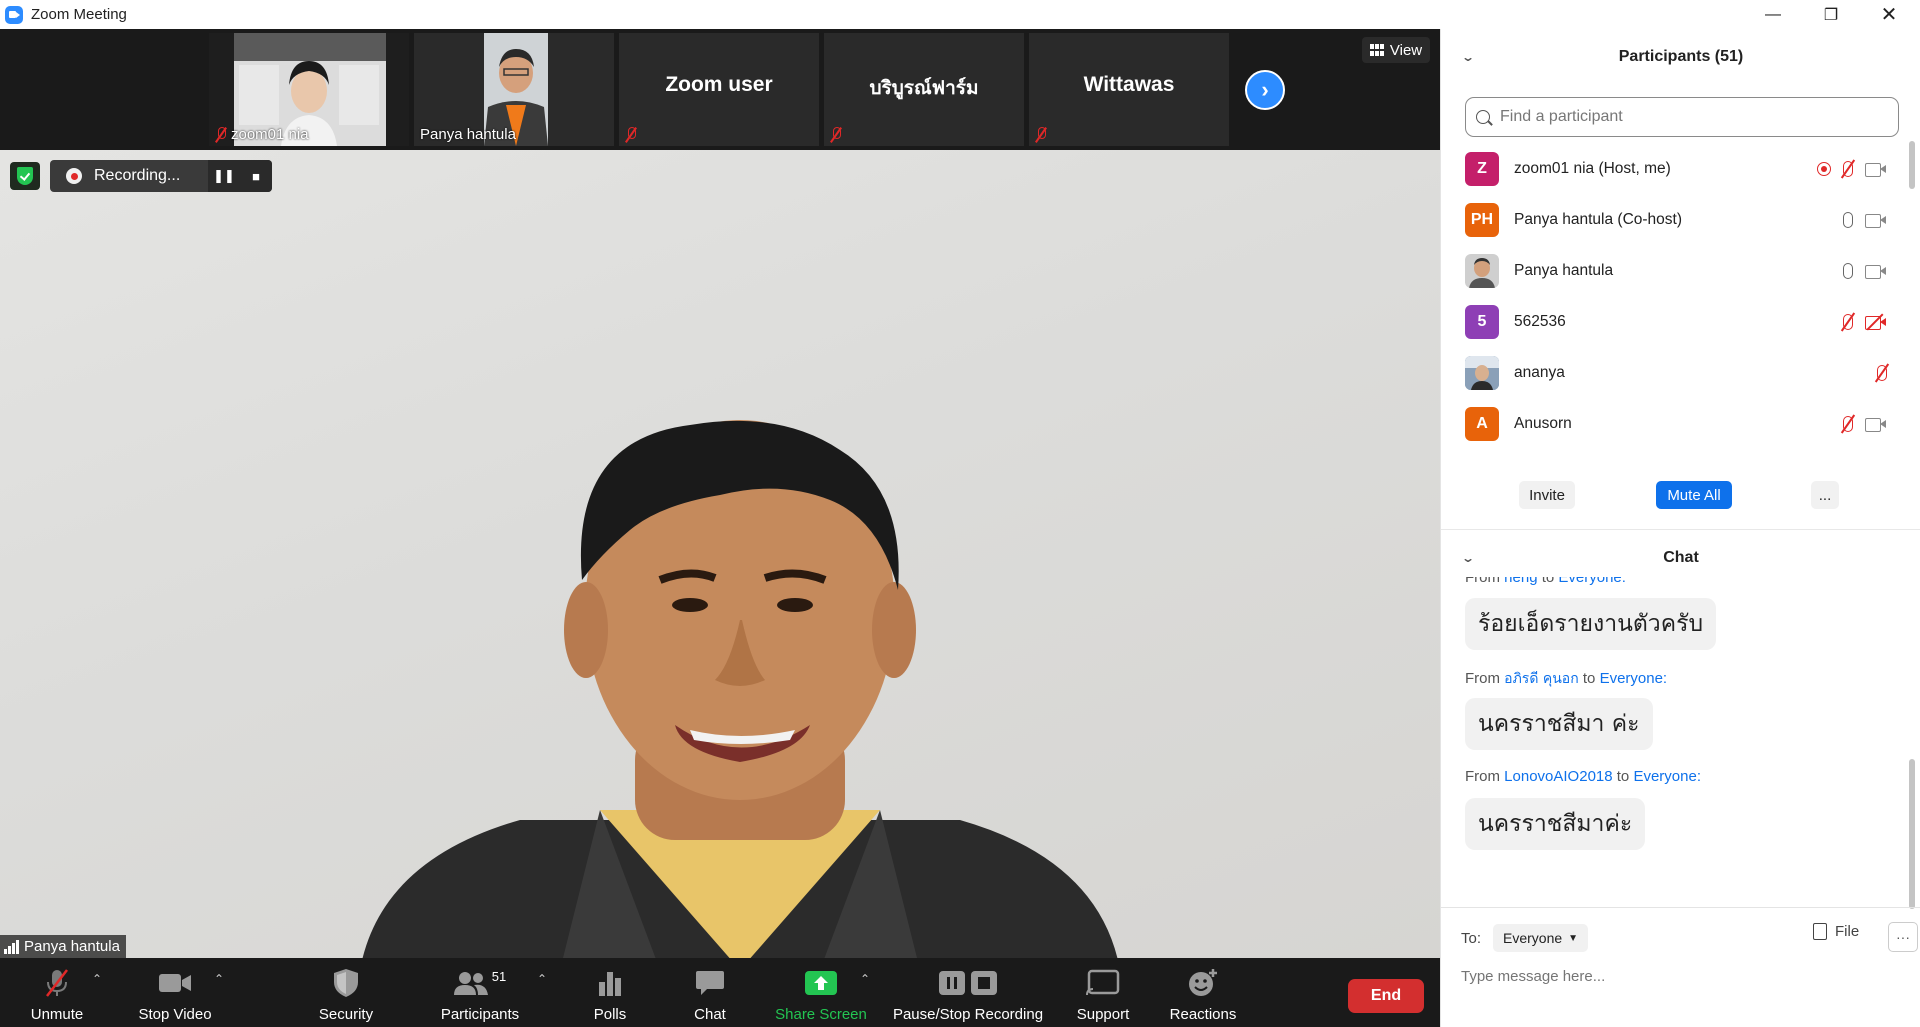 Image resolution: width=1920 pixels, height=1027 pixels. What do you see at coordinates (1539, 372) in the screenshot?
I see `participant-name: ananya` at bounding box center [1539, 372].